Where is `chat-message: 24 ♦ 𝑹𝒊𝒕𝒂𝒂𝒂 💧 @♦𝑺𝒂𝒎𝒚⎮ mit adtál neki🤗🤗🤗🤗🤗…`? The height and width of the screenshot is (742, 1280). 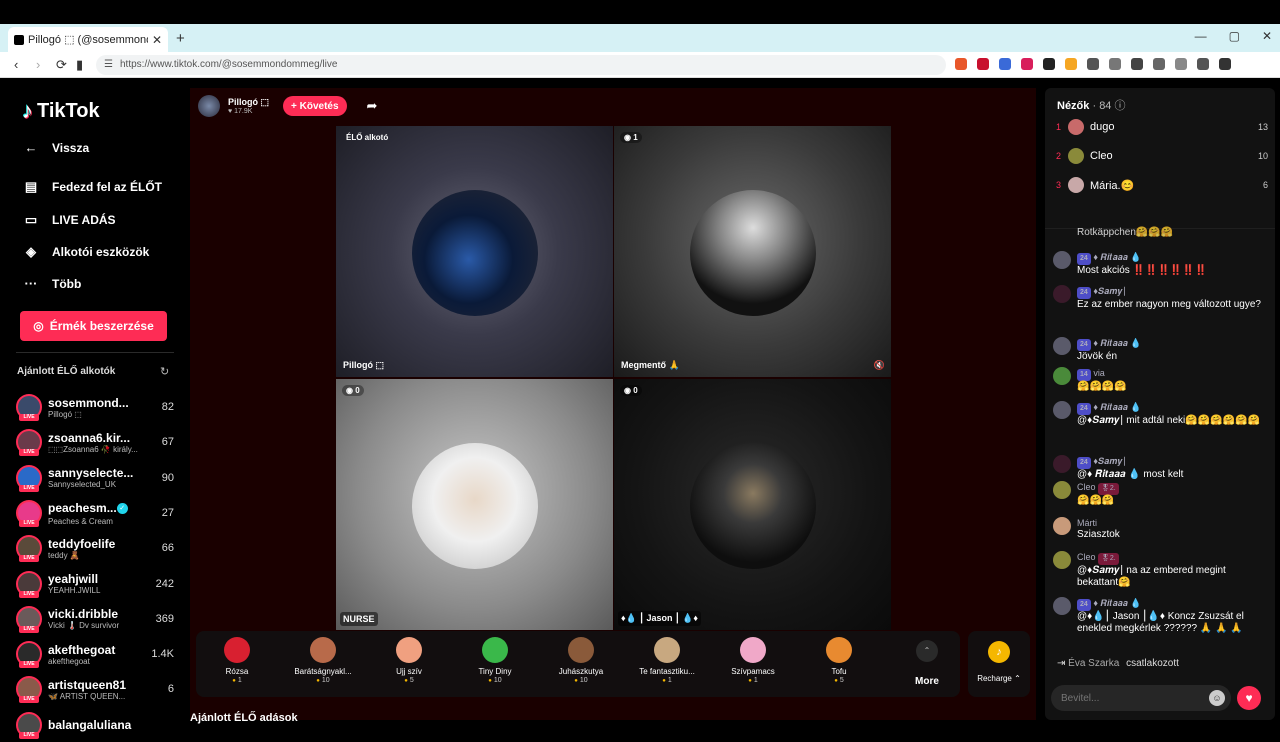
chat-message: 24 ♦ 𝑹𝒊𝒕𝒂𝒂𝒂 💧 @♦𝑺𝒂𝒎𝒚⎮ mit adtál neki🤗🤗🤗🤗🤗… is located at coordinates (1160, 414).